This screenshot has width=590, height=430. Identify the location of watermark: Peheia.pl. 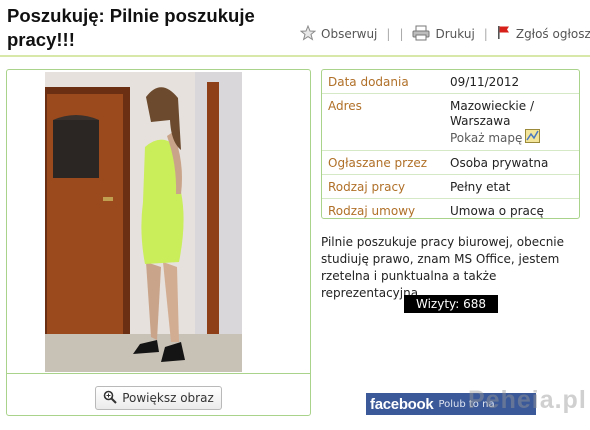
(527, 400).